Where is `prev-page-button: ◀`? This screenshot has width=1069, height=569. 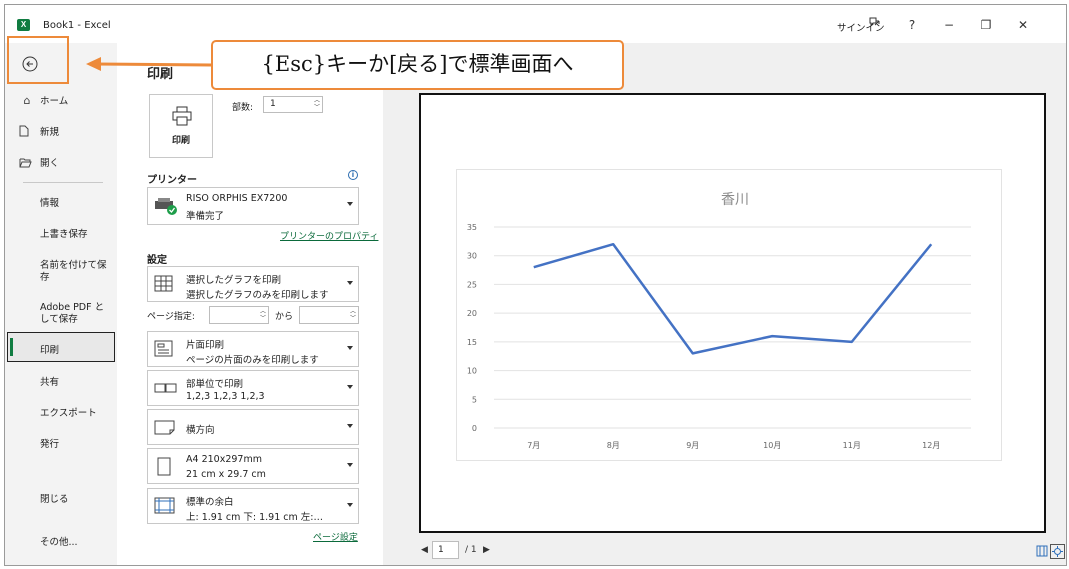 prev-page-button: ◀ is located at coordinates (424, 550).